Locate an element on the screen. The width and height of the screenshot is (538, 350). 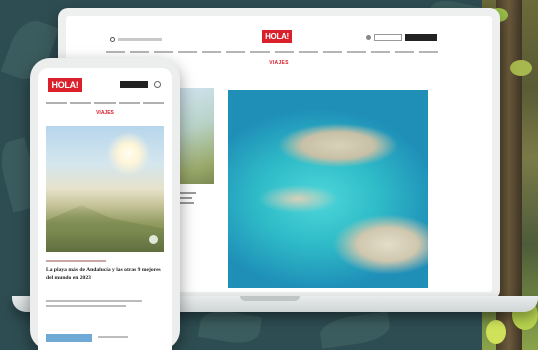
mobile-section-title: VIAJES is located at coordinates (105, 113).